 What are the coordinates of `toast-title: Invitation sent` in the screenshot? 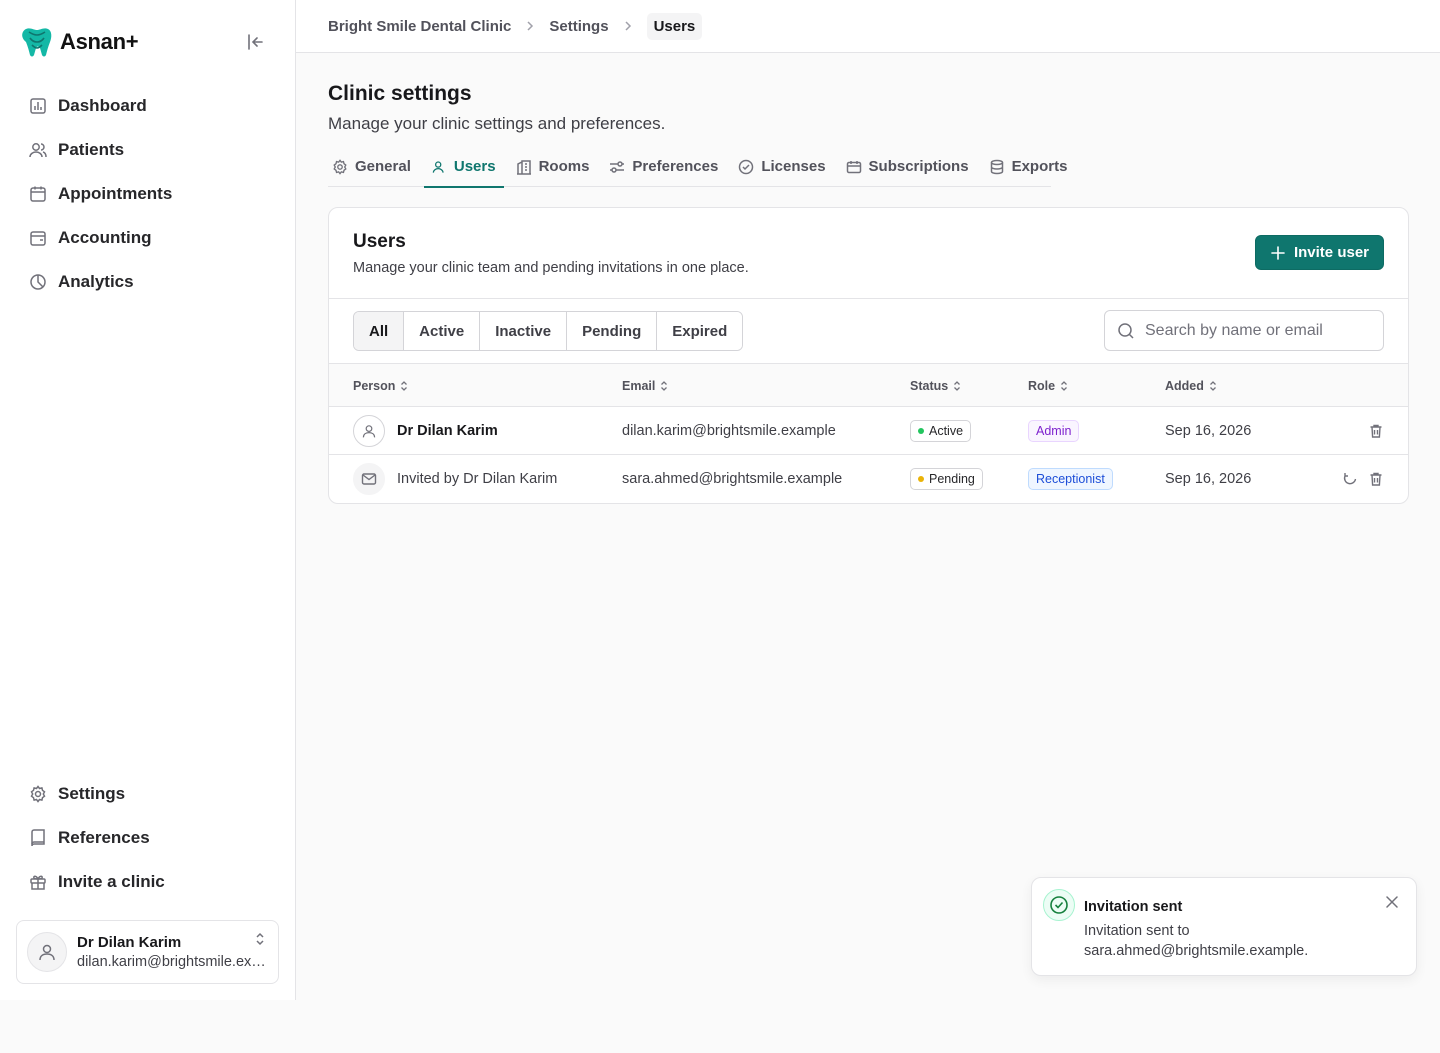 It's located at (1133, 907).